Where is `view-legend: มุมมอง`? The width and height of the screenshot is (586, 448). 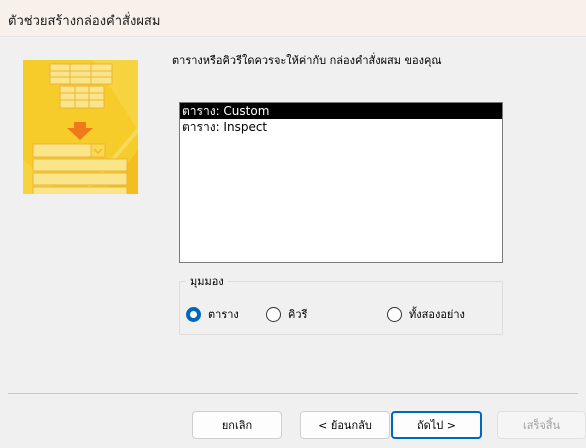 view-legend: มุมมอง is located at coordinates (207, 281).